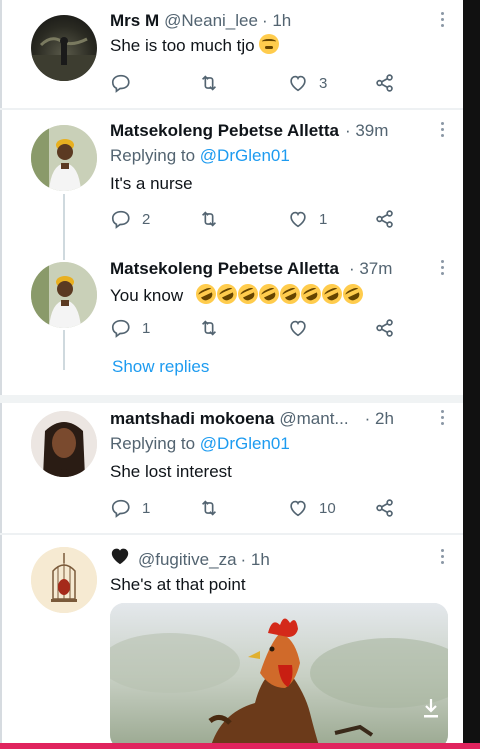 The height and width of the screenshot is (749, 480). I want to click on tweet-text: She is too much tjo, so click(182, 45).